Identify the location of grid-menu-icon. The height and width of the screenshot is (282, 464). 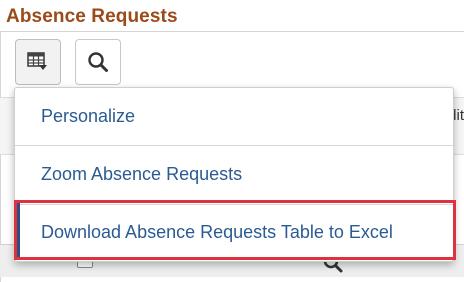
(38, 62).